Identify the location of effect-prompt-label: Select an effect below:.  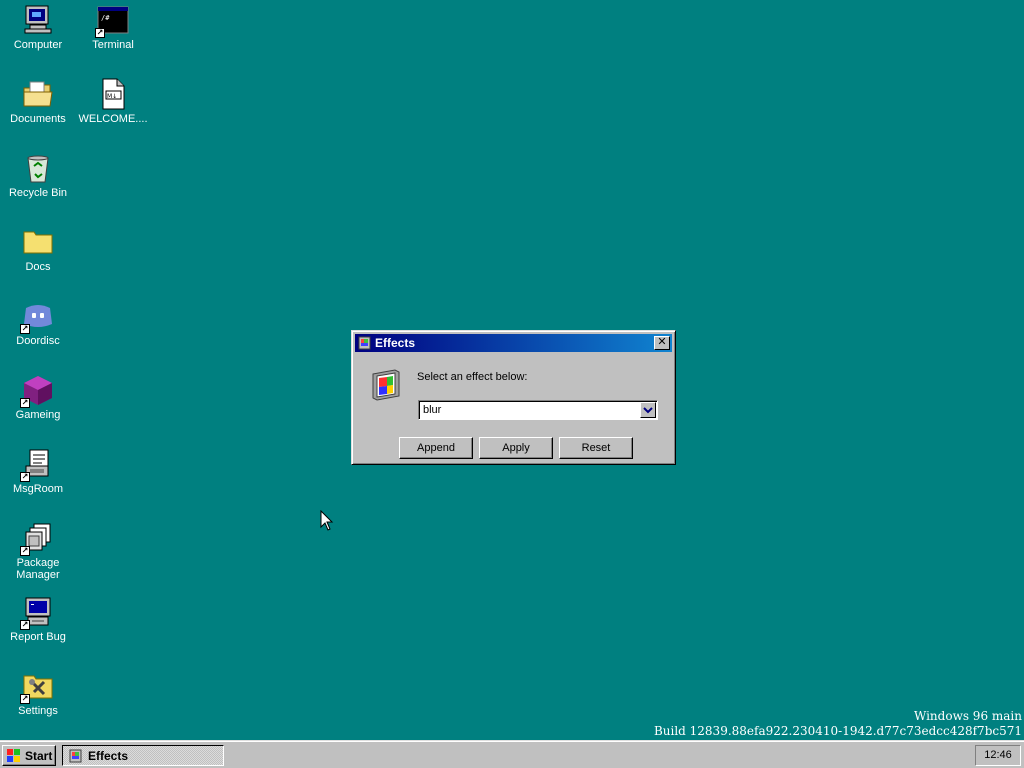
(472, 377).